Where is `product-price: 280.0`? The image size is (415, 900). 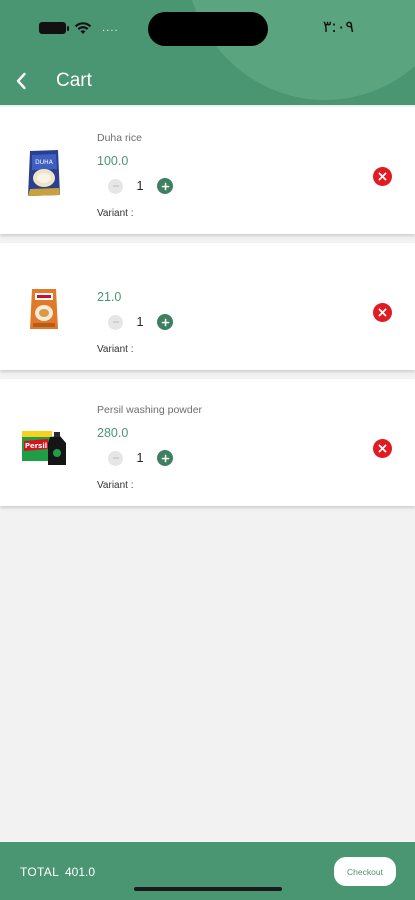 product-price: 280.0 is located at coordinates (113, 433).